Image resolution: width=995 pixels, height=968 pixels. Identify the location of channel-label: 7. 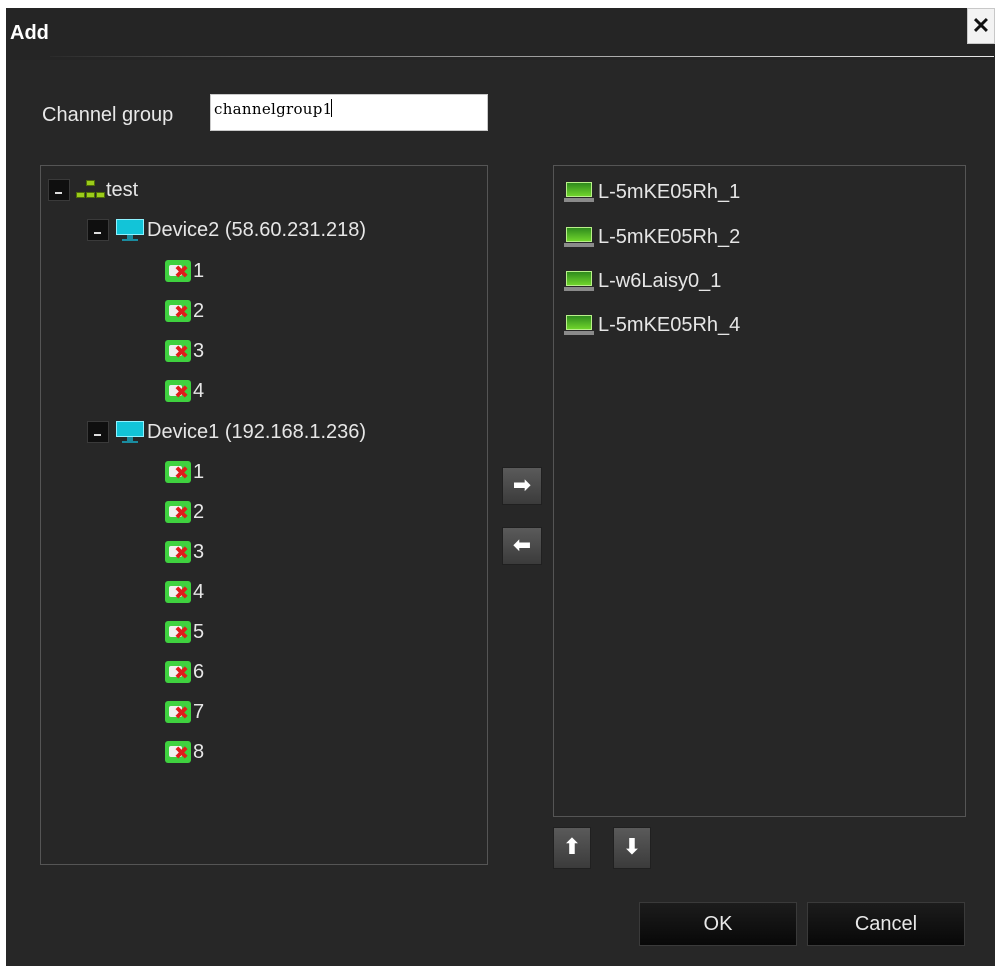
(199, 711).